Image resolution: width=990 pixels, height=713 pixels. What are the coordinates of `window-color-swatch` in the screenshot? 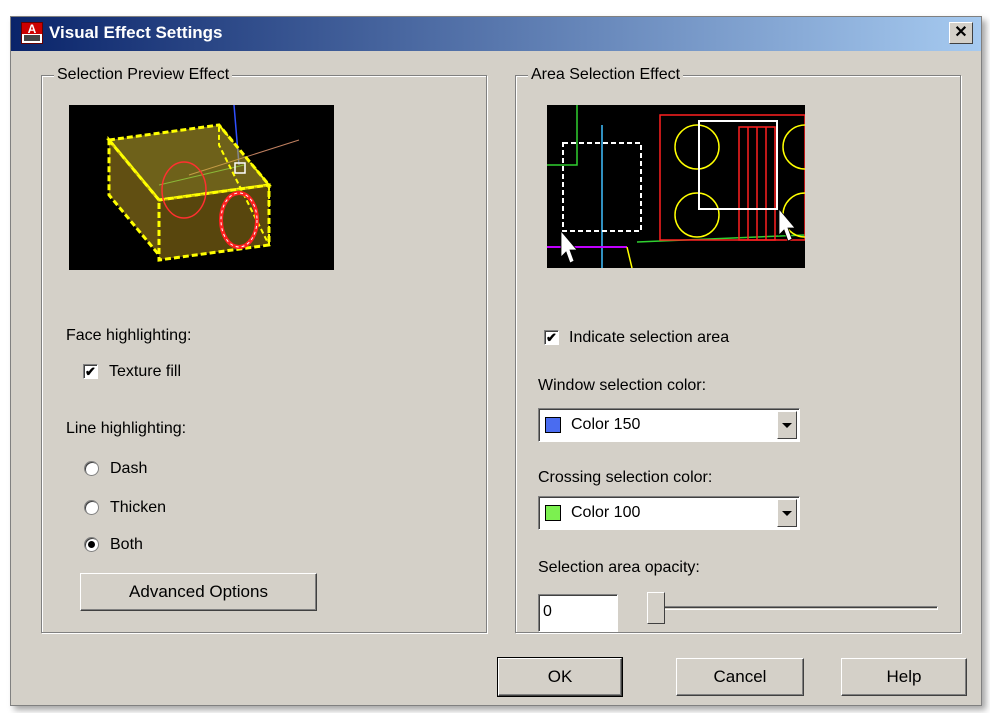 It's located at (553, 425).